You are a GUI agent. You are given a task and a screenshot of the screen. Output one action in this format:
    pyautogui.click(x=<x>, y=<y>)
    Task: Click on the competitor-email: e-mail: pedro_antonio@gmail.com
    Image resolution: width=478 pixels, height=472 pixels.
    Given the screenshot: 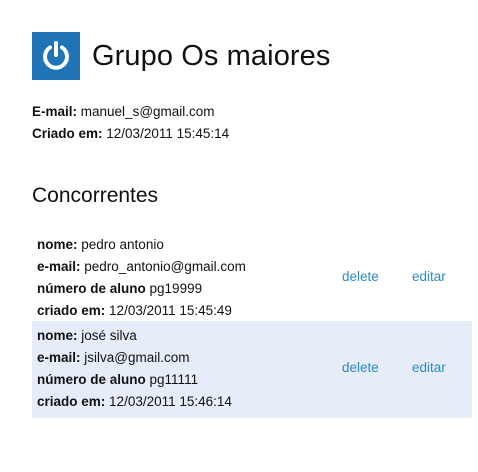 What is the action you would take?
    pyautogui.click(x=254, y=267)
    